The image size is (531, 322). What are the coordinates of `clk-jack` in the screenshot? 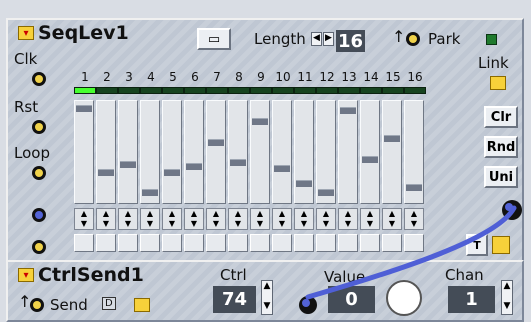 It's located at (39, 79).